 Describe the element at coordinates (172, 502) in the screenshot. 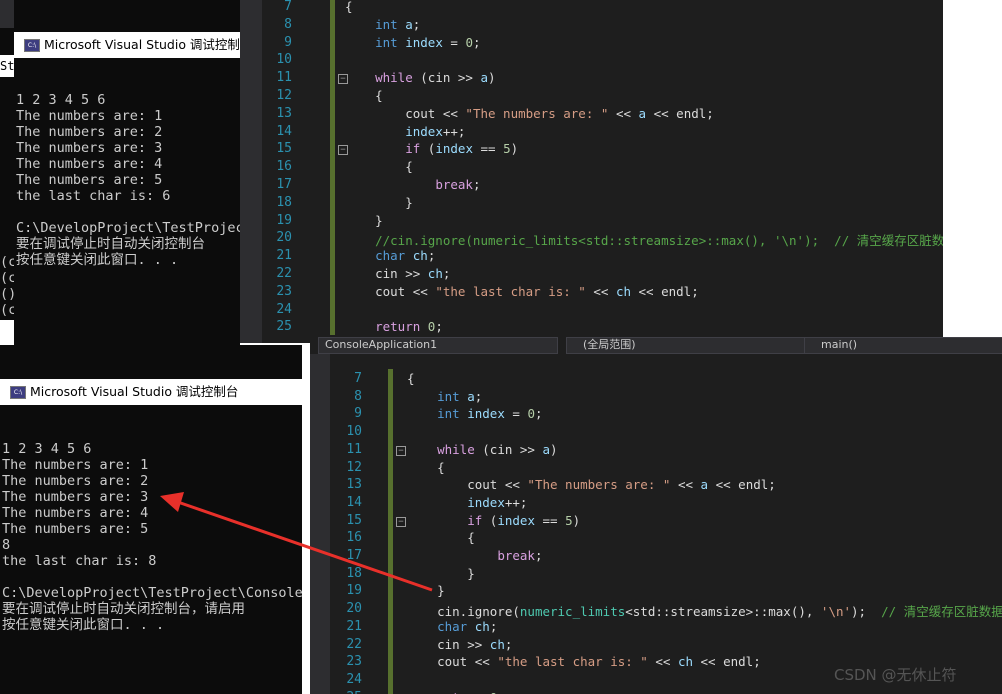

I see `arrow-head` at that location.